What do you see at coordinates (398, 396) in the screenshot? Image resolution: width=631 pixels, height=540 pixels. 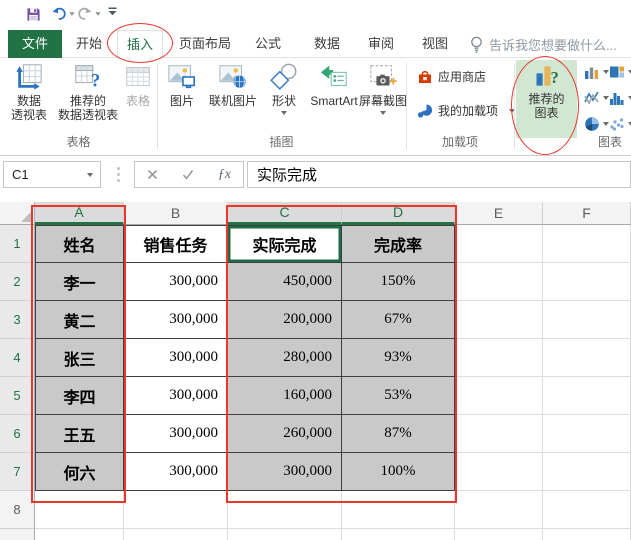 I see `cell-D5: 53%` at bounding box center [398, 396].